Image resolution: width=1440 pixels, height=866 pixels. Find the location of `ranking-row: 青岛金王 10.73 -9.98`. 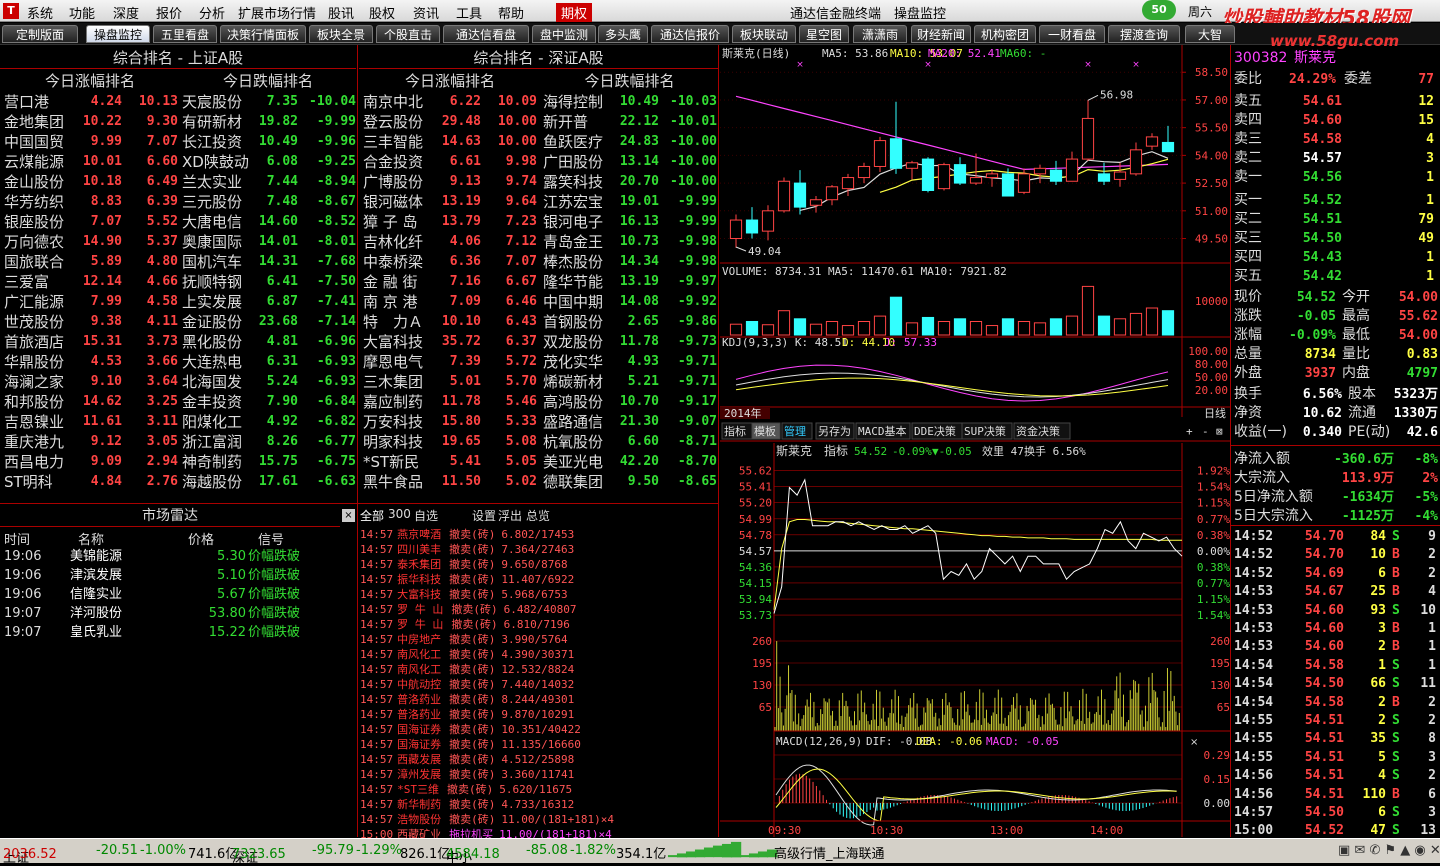

ranking-row: 青岛金王 10.73 -9.98 is located at coordinates (630, 242).